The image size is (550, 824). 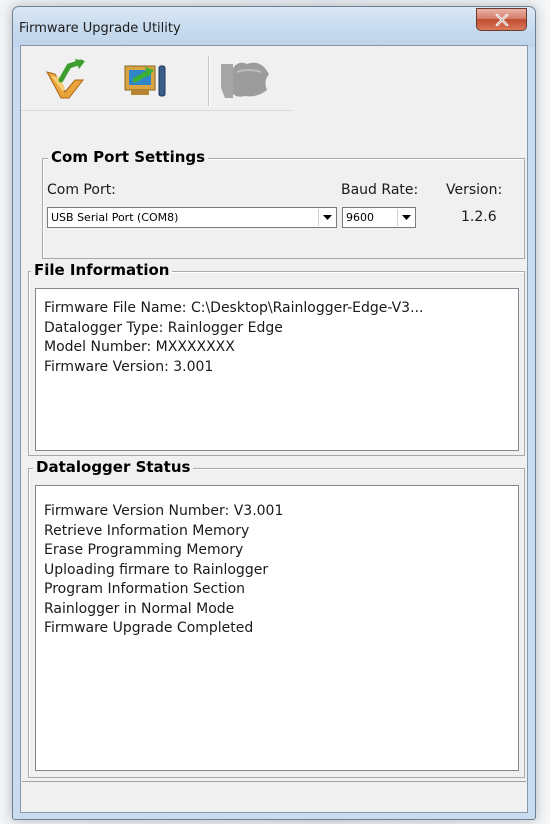 I want to click on toolbar-separator, so click(x=208, y=81).